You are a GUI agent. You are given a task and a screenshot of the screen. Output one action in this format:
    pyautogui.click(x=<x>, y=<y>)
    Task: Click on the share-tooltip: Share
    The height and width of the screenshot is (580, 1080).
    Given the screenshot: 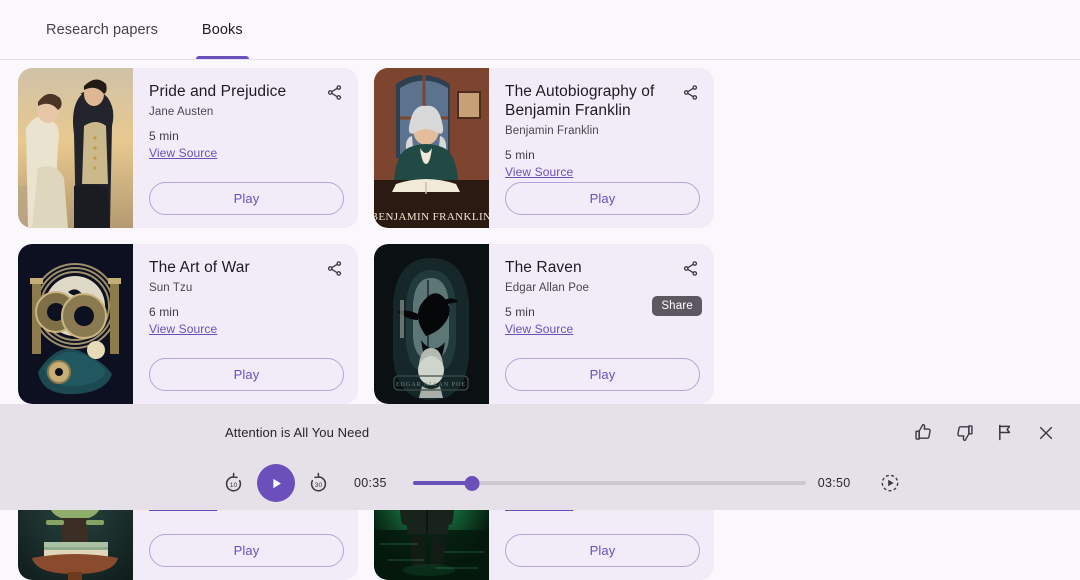 What is the action you would take?
    pyautogui.click(x=677, y=306)
    